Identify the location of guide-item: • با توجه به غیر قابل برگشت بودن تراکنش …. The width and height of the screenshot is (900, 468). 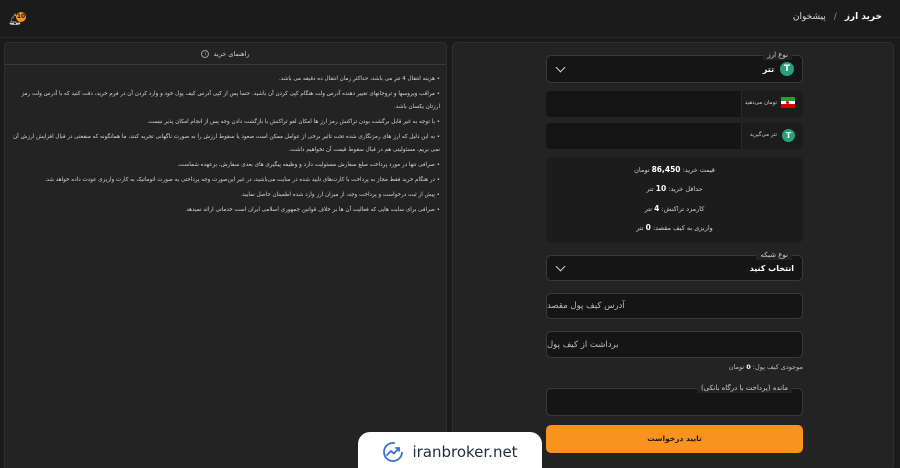
(293, 122).